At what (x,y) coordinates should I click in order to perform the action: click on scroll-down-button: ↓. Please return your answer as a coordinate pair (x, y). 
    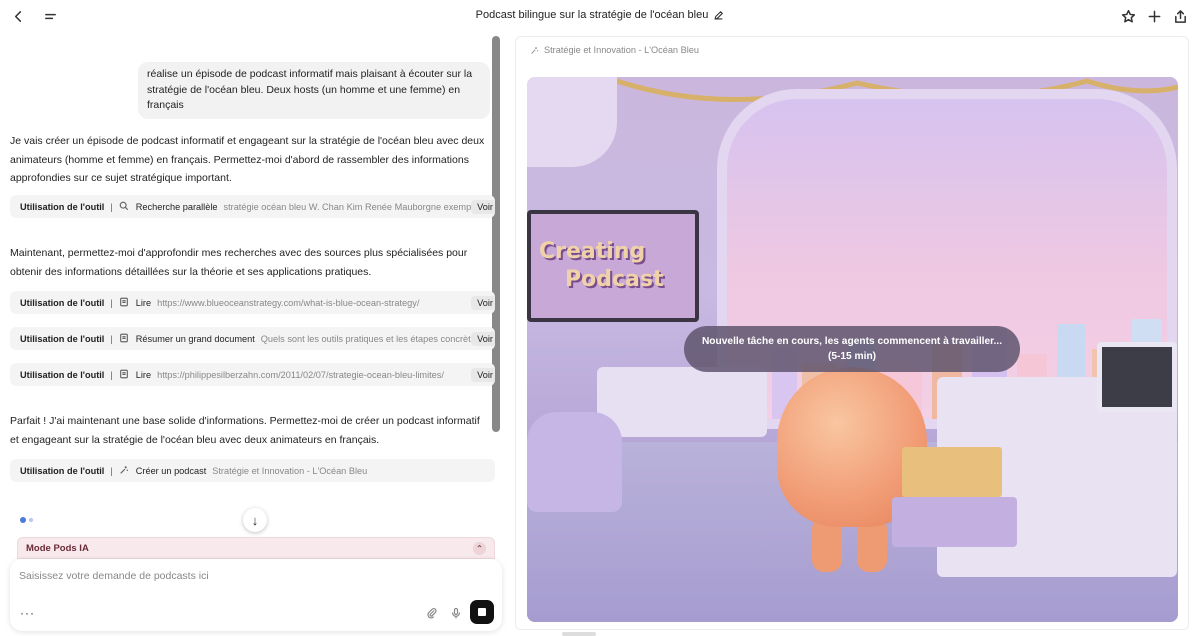
    Looking at the image, I should click on (255, 520).